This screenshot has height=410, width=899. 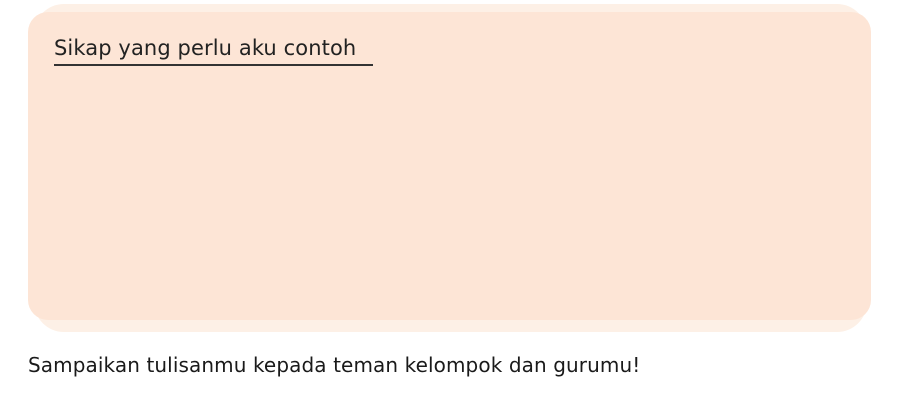 I want to click on writing-box-title: Sikap yang perlu aku contoh, so click(x=205, y=48).